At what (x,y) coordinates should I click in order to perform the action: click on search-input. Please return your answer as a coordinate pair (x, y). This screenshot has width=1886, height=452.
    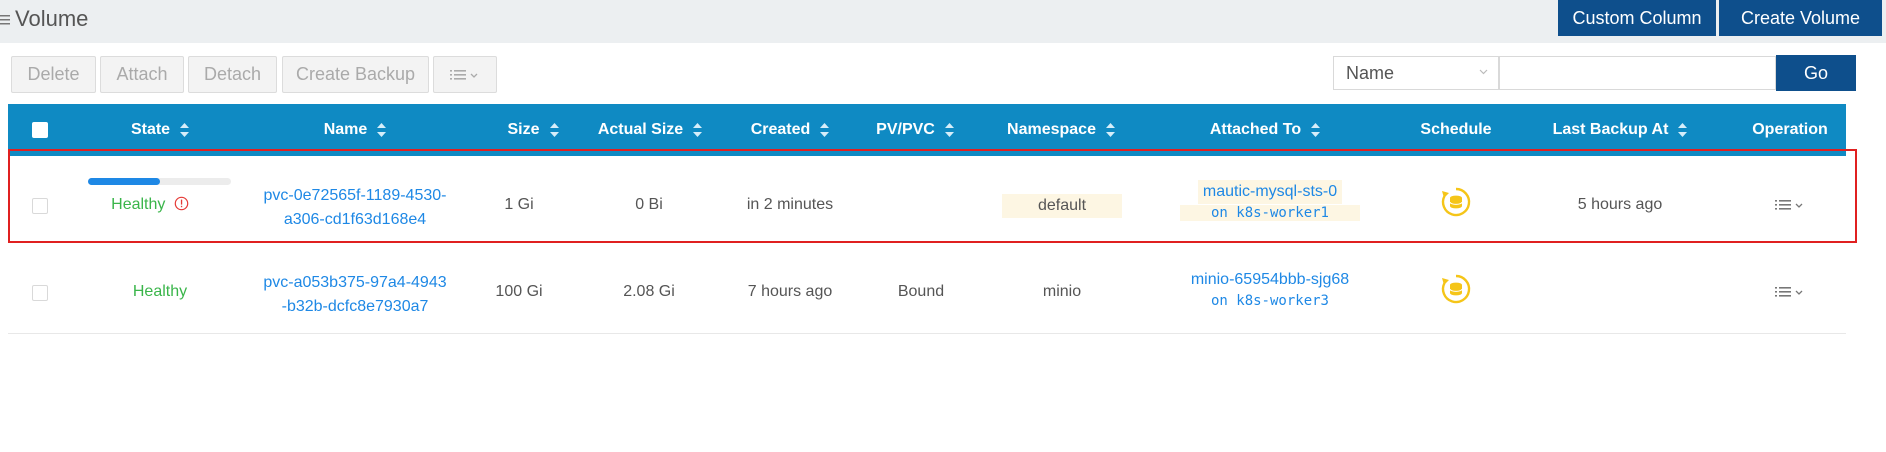
    Looking at the image, I should click on (1637, 73).